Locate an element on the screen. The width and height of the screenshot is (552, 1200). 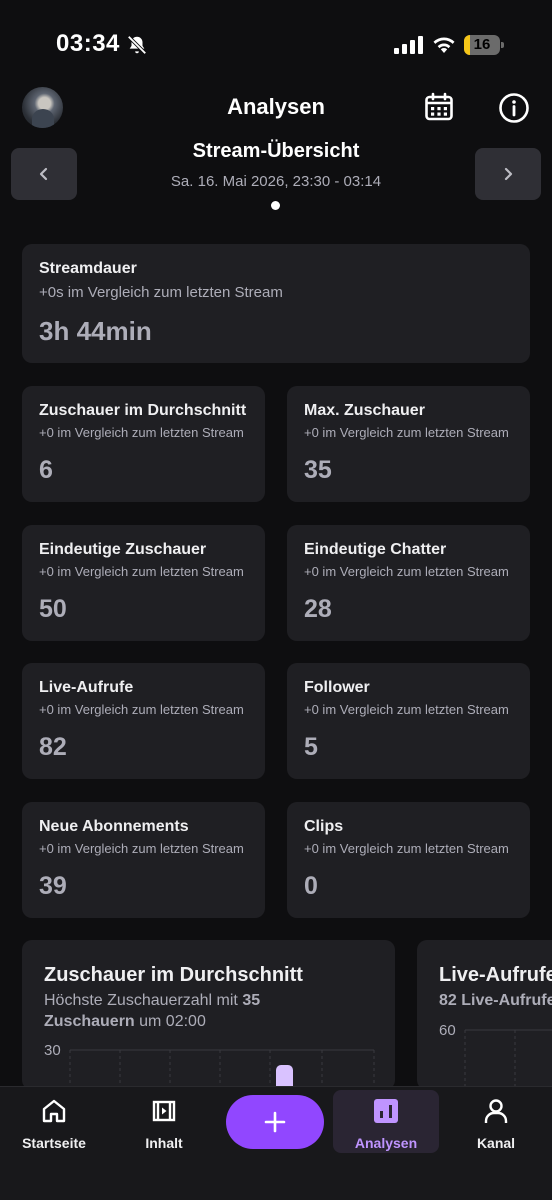
battery-level: 16 is located at coordinates (482, 44).